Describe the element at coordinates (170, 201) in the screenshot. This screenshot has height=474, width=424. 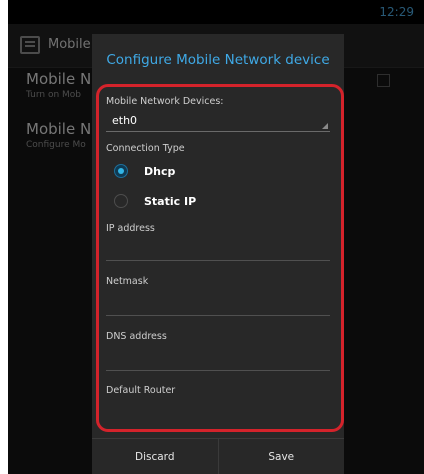
I see `radio-label: Static IP` at that location.